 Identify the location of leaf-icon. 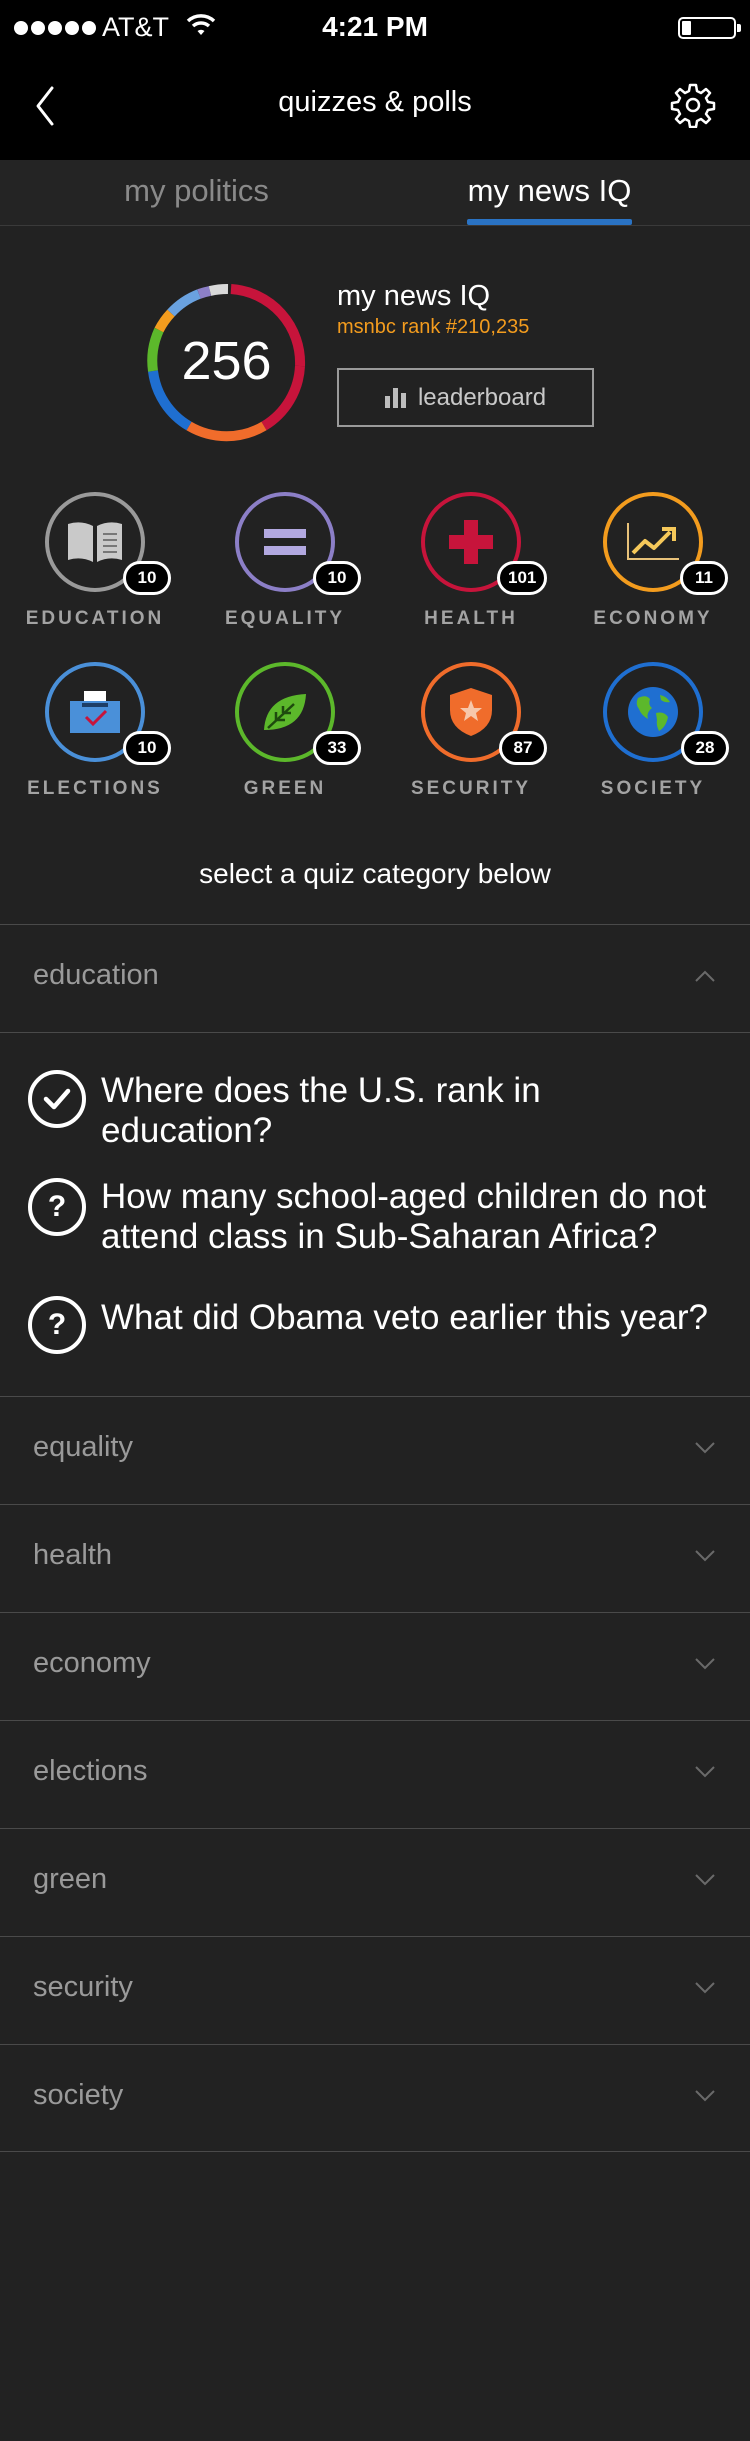
(285, 712).